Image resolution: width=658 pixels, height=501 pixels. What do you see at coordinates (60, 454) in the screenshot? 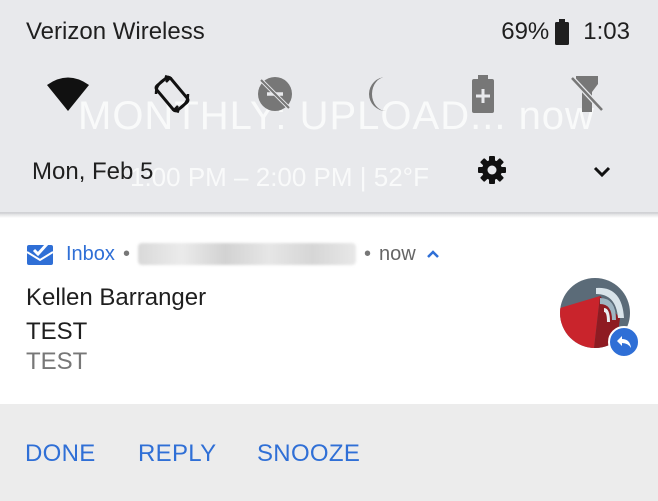
I see `done-button: DONE` at bounding box center [60, 454].